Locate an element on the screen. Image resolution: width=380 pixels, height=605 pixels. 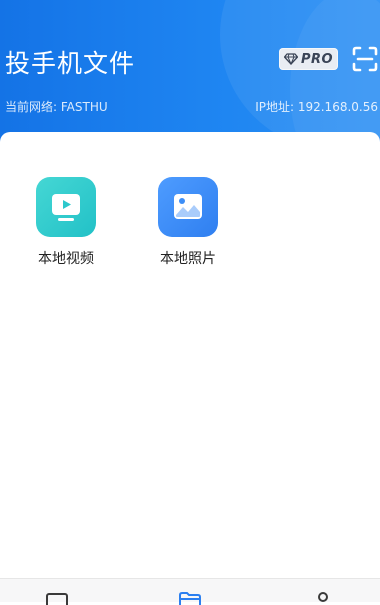
local-video-tile: 本地视频 is located at coordinates (66, 222).